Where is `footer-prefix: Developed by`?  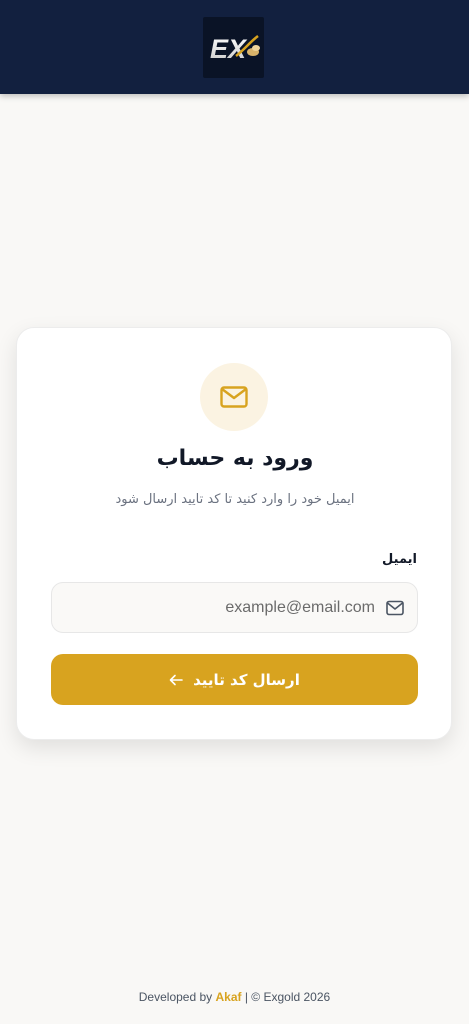
footer-prefix: Developed by is located at coordinates (175, 997).